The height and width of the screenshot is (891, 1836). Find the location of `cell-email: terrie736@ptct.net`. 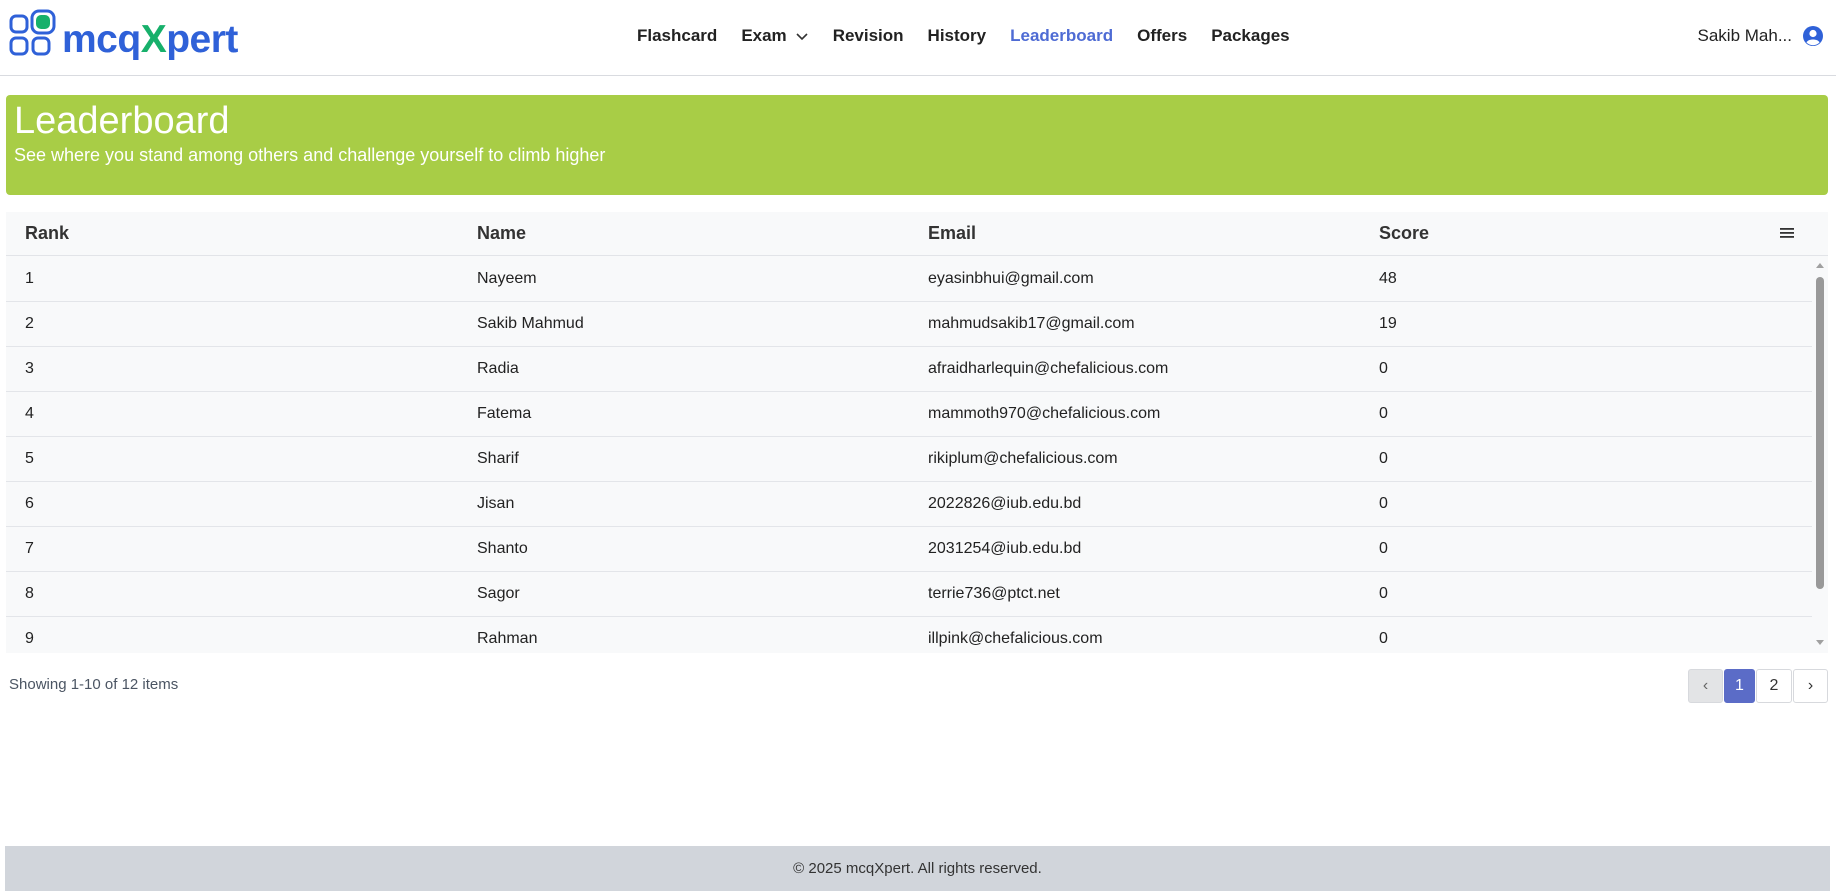

cell-email: terrie736@ptct.net is located at coordinates (994, 593).